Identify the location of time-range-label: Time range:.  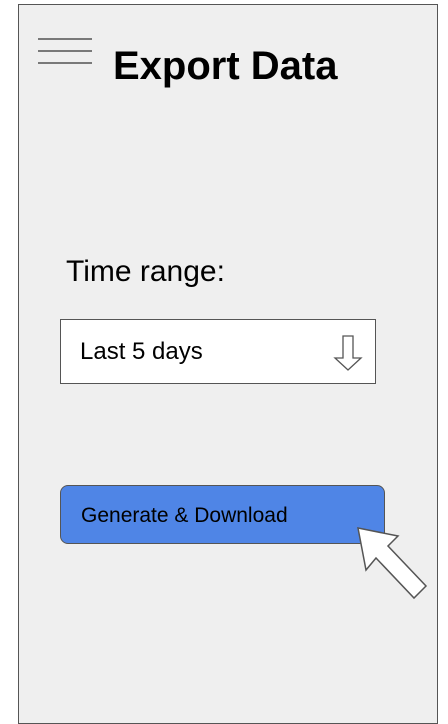
(145, 271).